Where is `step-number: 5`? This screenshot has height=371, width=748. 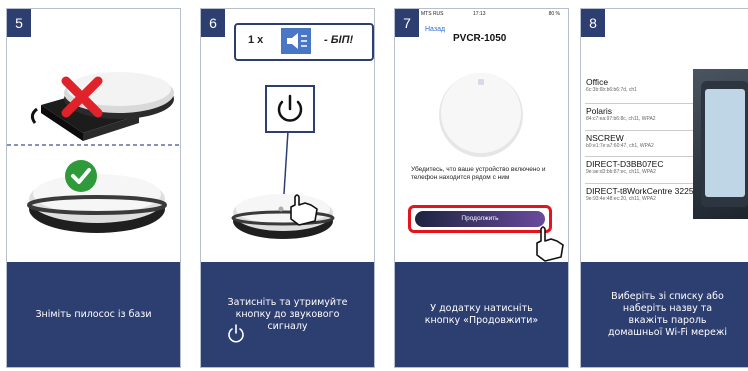 step-number: 5 is located at coordinates (19, 23).